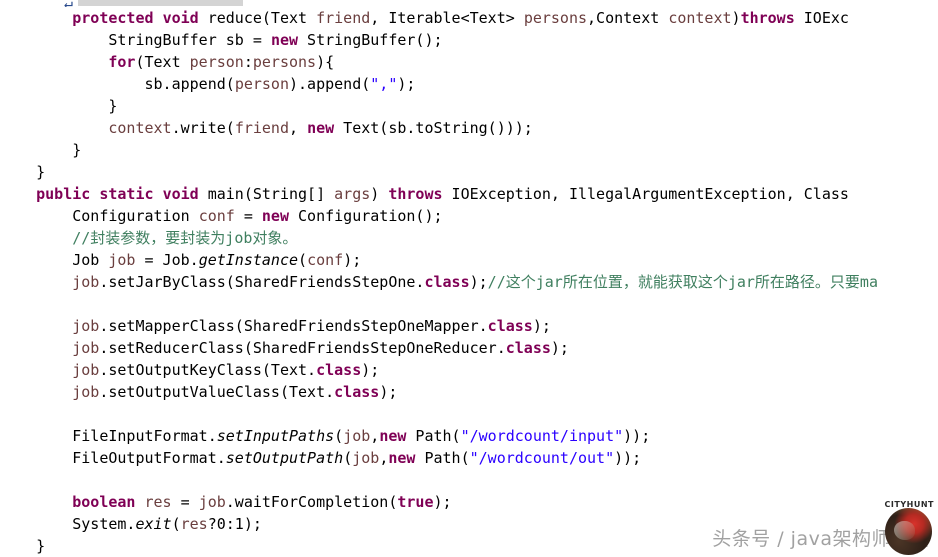 The width and height of the screenshot is (938, 557). I want to click on watermark-badge: CITYHUNT, so click(909, 504).